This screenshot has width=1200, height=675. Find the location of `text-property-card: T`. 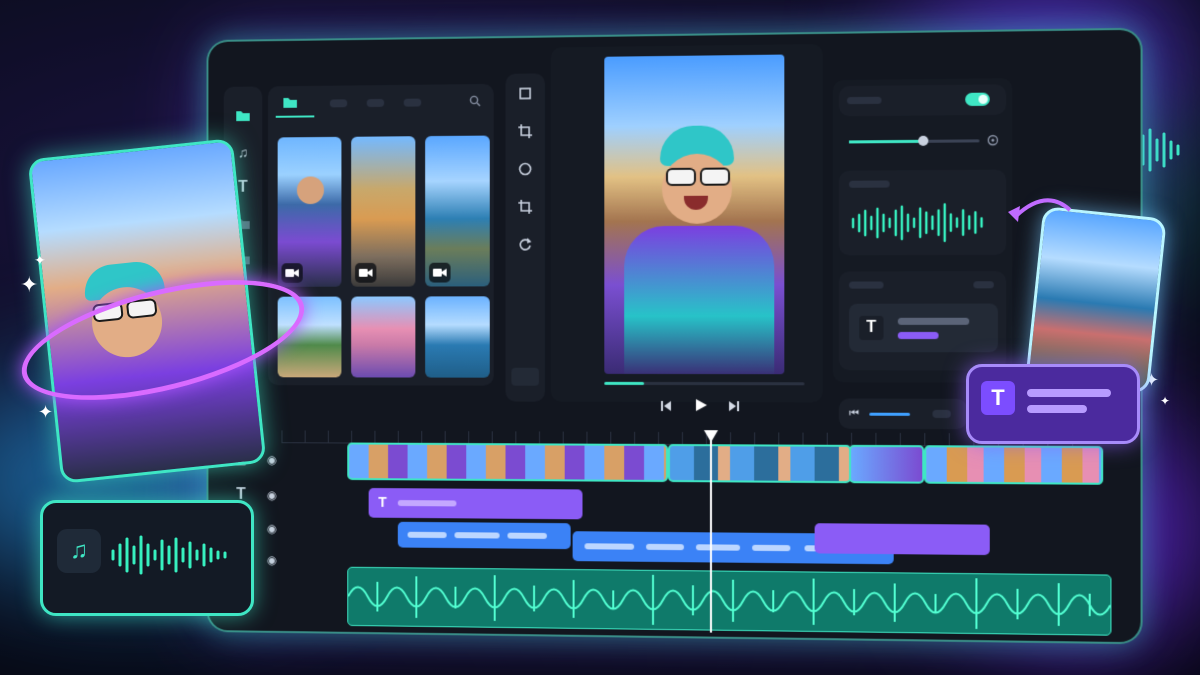

text-property-card: T is located at coordinates (922, 321).